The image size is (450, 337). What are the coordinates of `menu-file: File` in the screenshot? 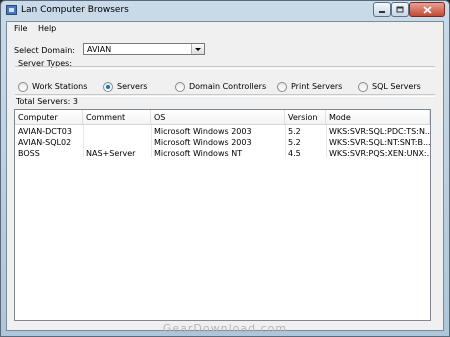 It's located at (20, 28).